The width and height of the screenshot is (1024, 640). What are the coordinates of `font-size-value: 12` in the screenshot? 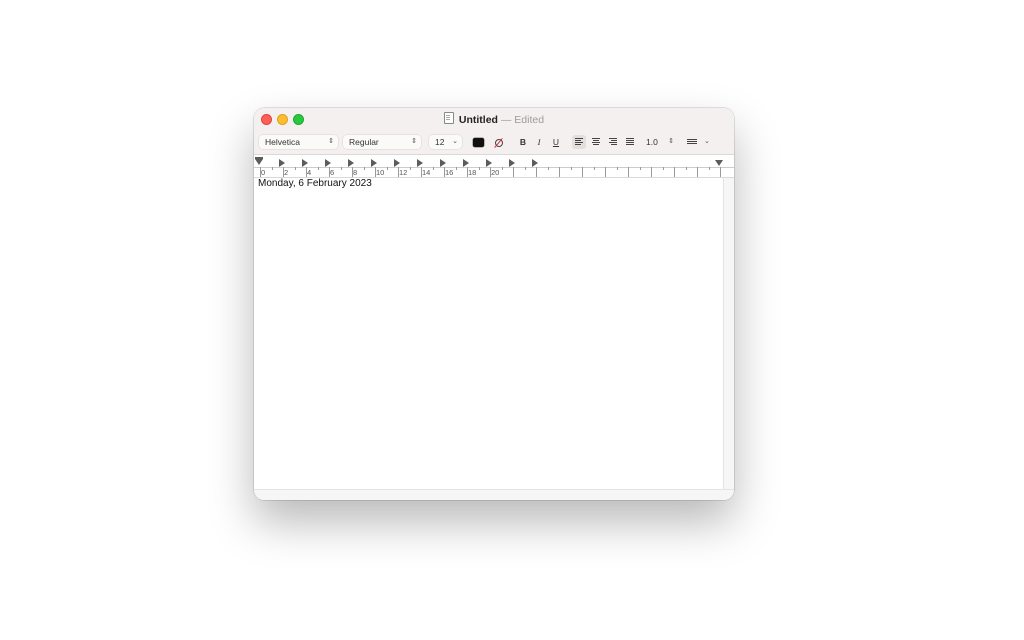 It's located at (440, 142).